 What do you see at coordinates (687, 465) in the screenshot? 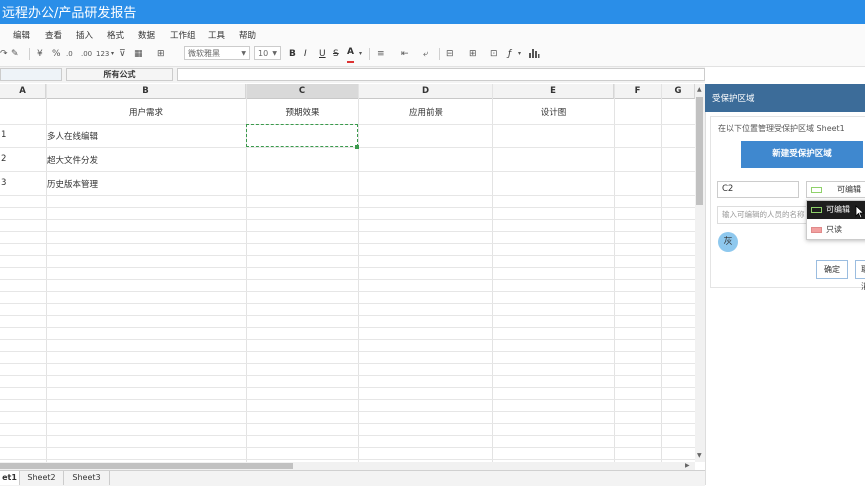
I see `scroll-right-icon: ▶` at bounding box center [687, 465].